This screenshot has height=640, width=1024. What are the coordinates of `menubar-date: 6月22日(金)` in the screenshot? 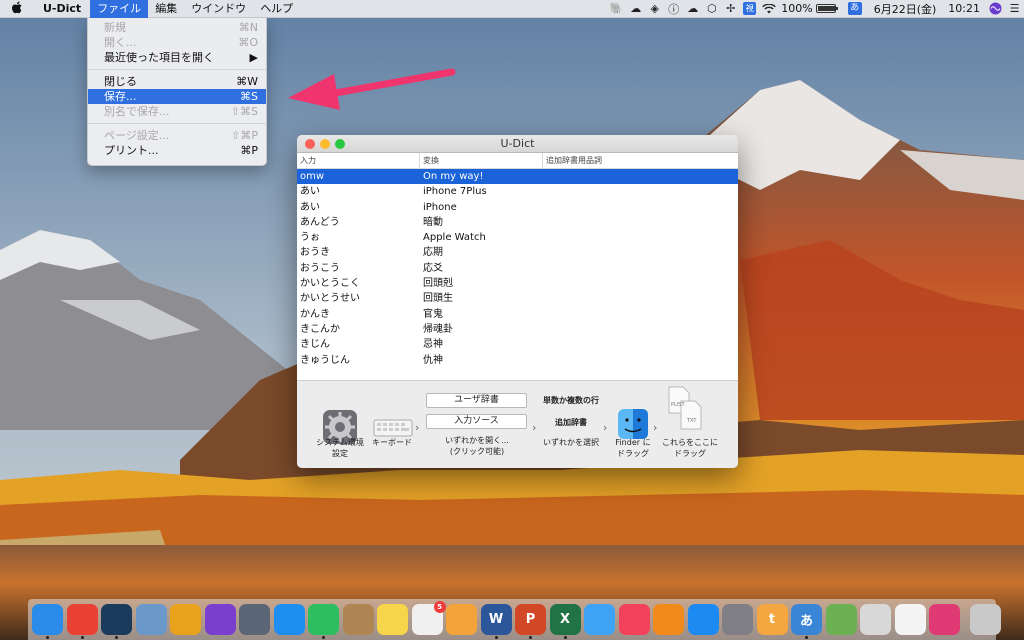 It's located at (905, 9).